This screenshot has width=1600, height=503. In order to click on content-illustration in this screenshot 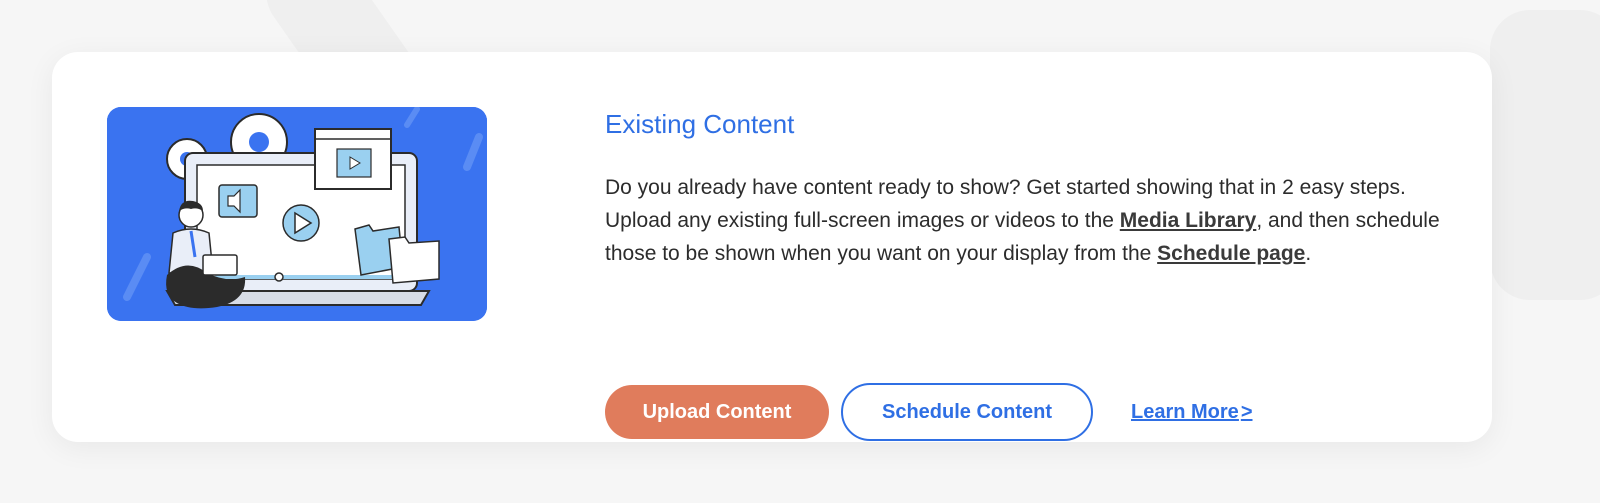, I will do `click(297, 214)`.